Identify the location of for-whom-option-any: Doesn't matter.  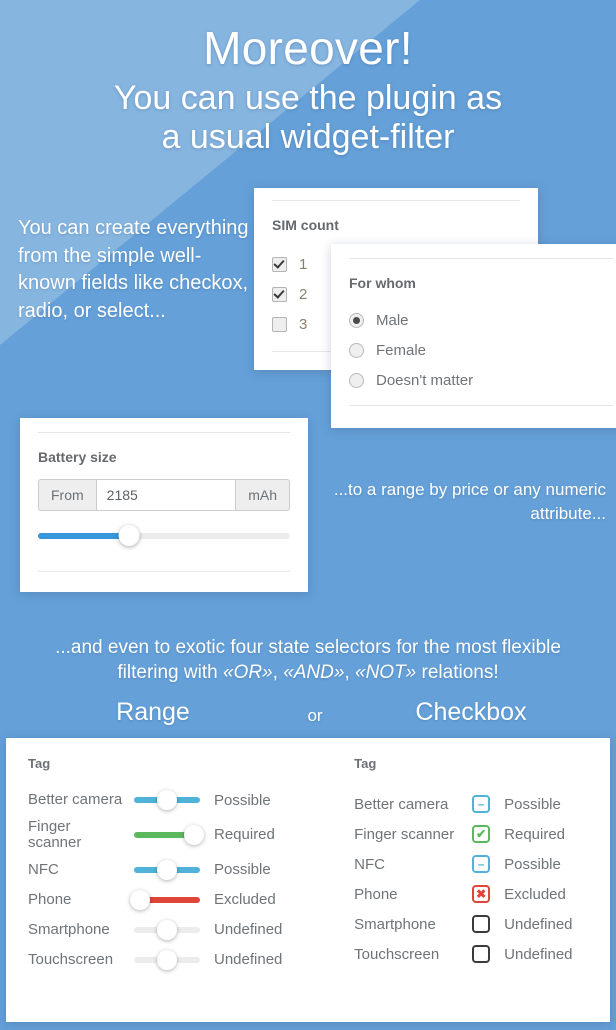
(481, 380).